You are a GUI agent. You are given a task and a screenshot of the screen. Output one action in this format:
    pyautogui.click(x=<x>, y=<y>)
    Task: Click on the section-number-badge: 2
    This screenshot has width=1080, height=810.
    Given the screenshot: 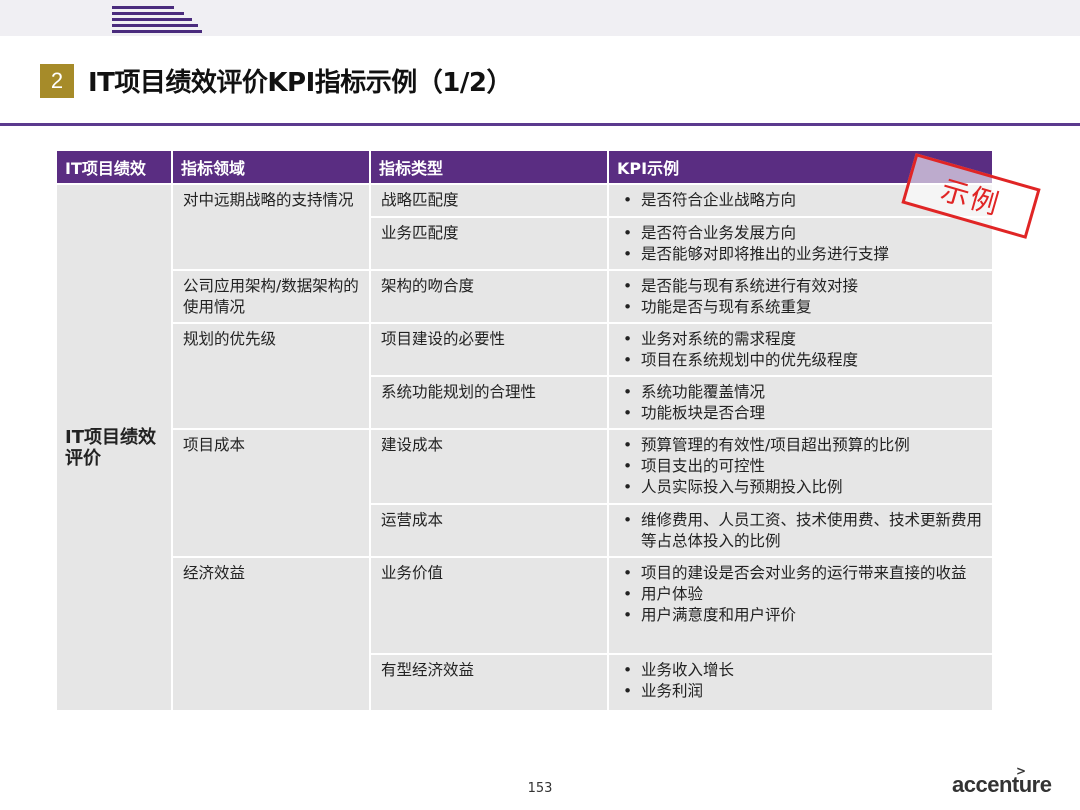 What is the action you would take?
    pyautogui.click(x=57, y=80)
    